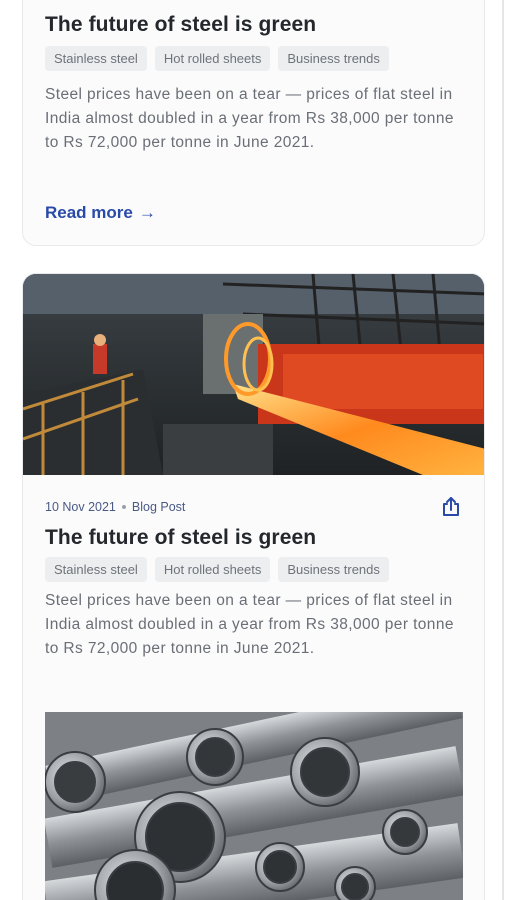  Describe the element at coordinates (253, 507) in the screenshot. I see `article-meta: 10 Nov 2021 Blog Post` at that location.